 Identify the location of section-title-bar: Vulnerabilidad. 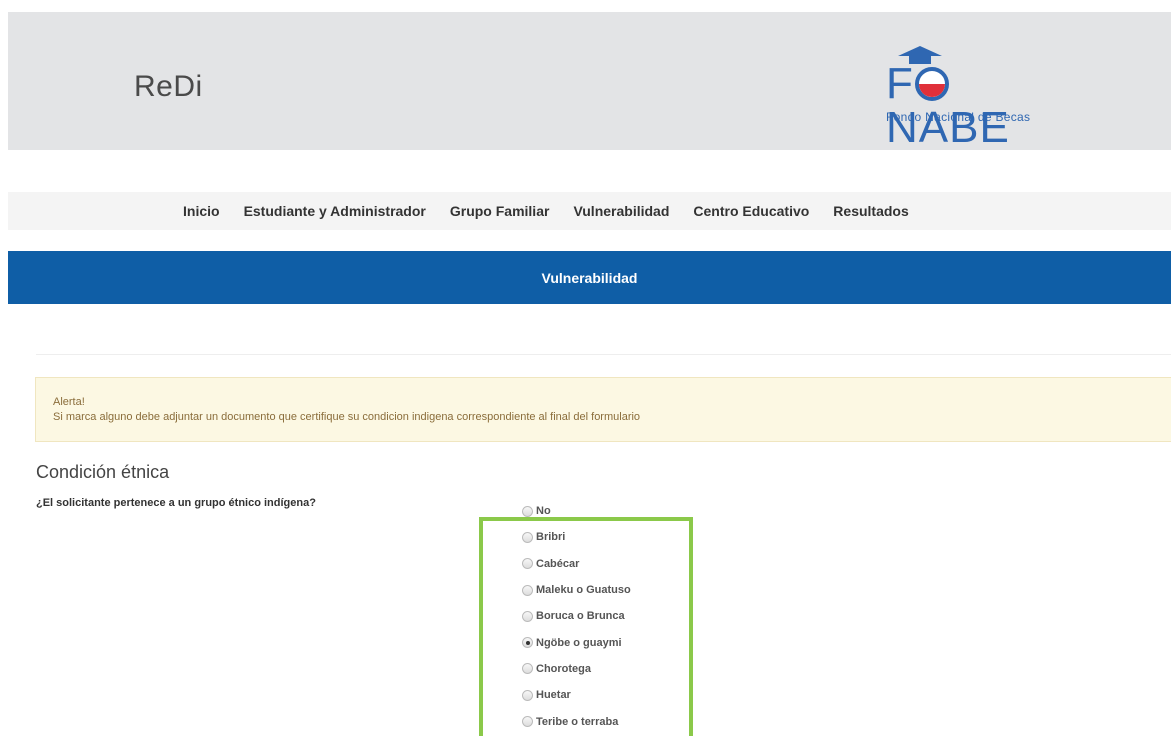
(589, 277).